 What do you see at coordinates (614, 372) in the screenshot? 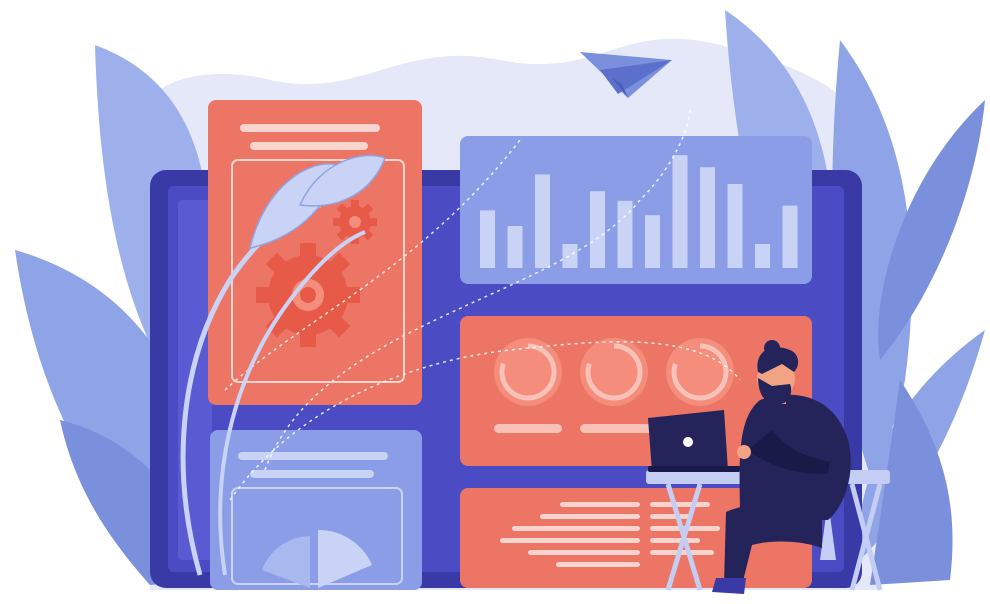
I see `progress-rings` at bounding box center [614, 372].